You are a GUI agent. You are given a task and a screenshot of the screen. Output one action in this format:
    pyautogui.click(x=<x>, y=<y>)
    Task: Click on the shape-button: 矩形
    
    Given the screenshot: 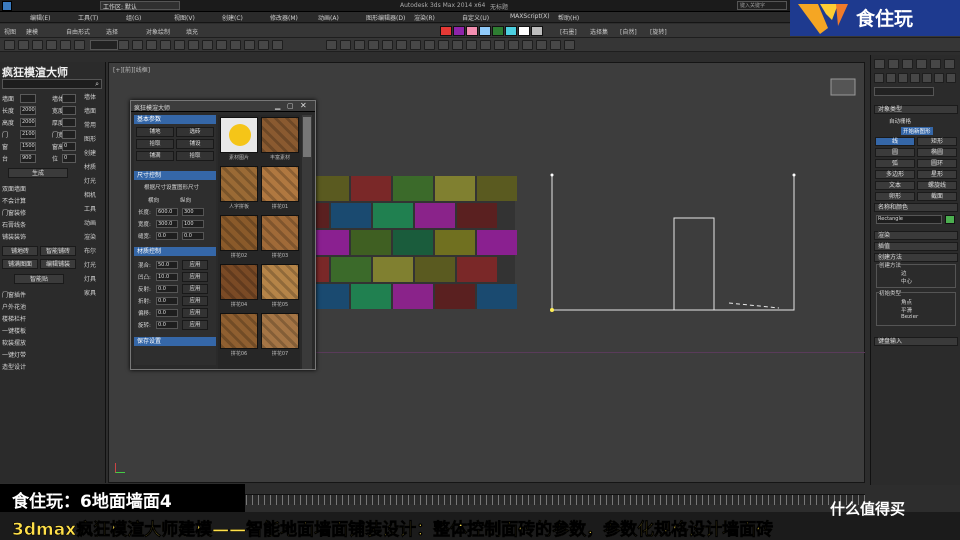 What is the action you would take?
    pyautogui.click(x=937, y=141)
    